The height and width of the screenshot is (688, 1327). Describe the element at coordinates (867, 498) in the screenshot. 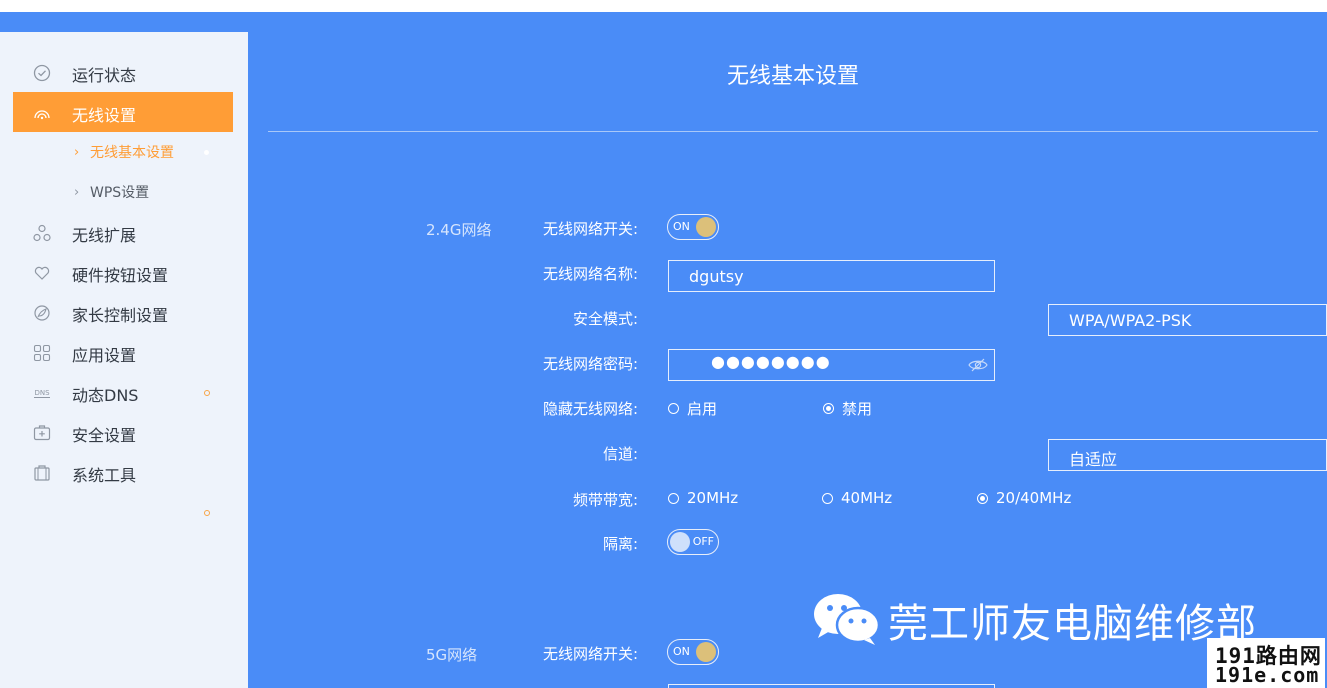

I see `radio-label: 40MHz` at that location.